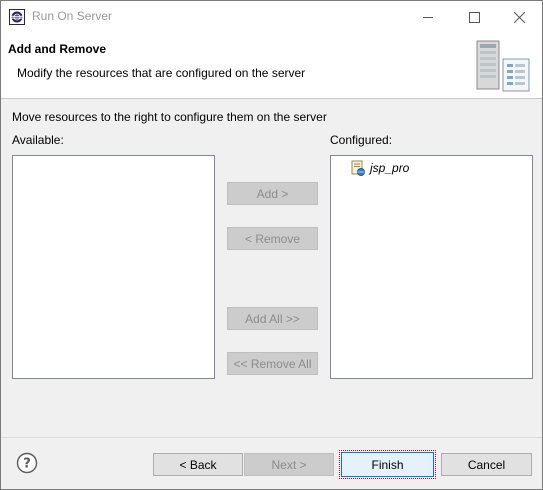 This screenshot has height=490, width=543. I want to click on maximize-button, so click(474, 17).